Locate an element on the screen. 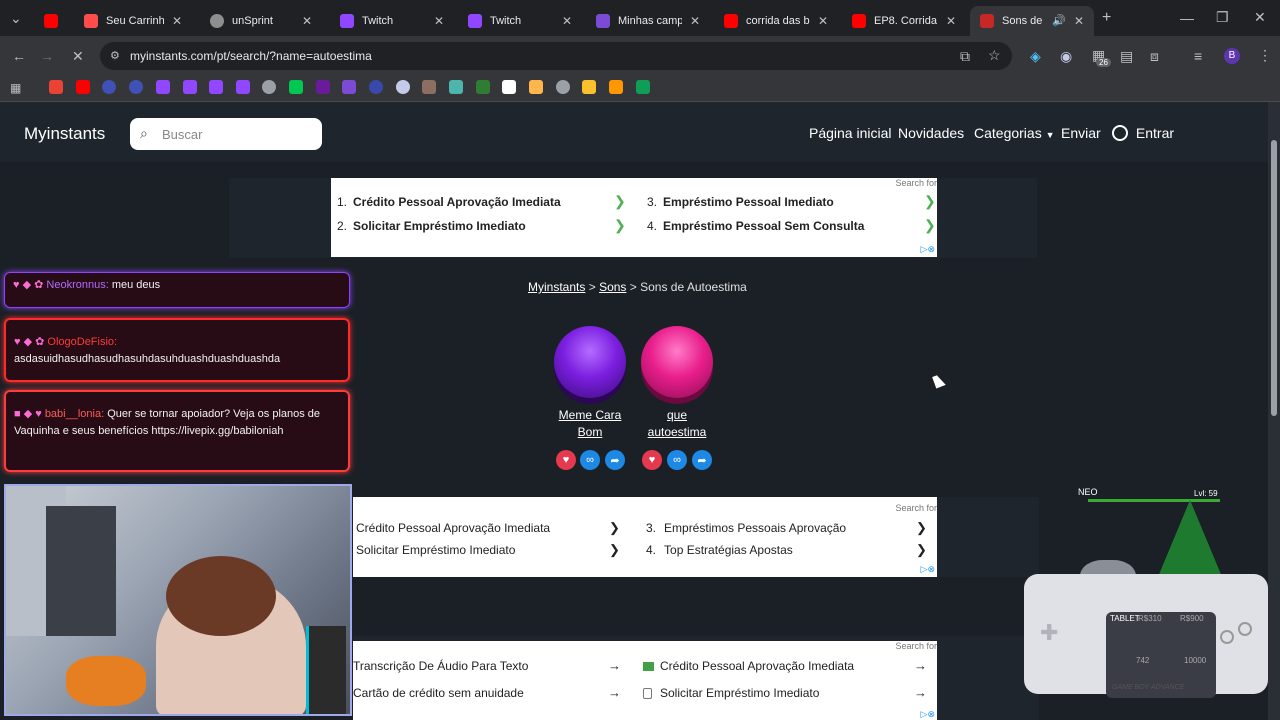  tab-search-icon: ⌄ is located at coordinates (16, 18).